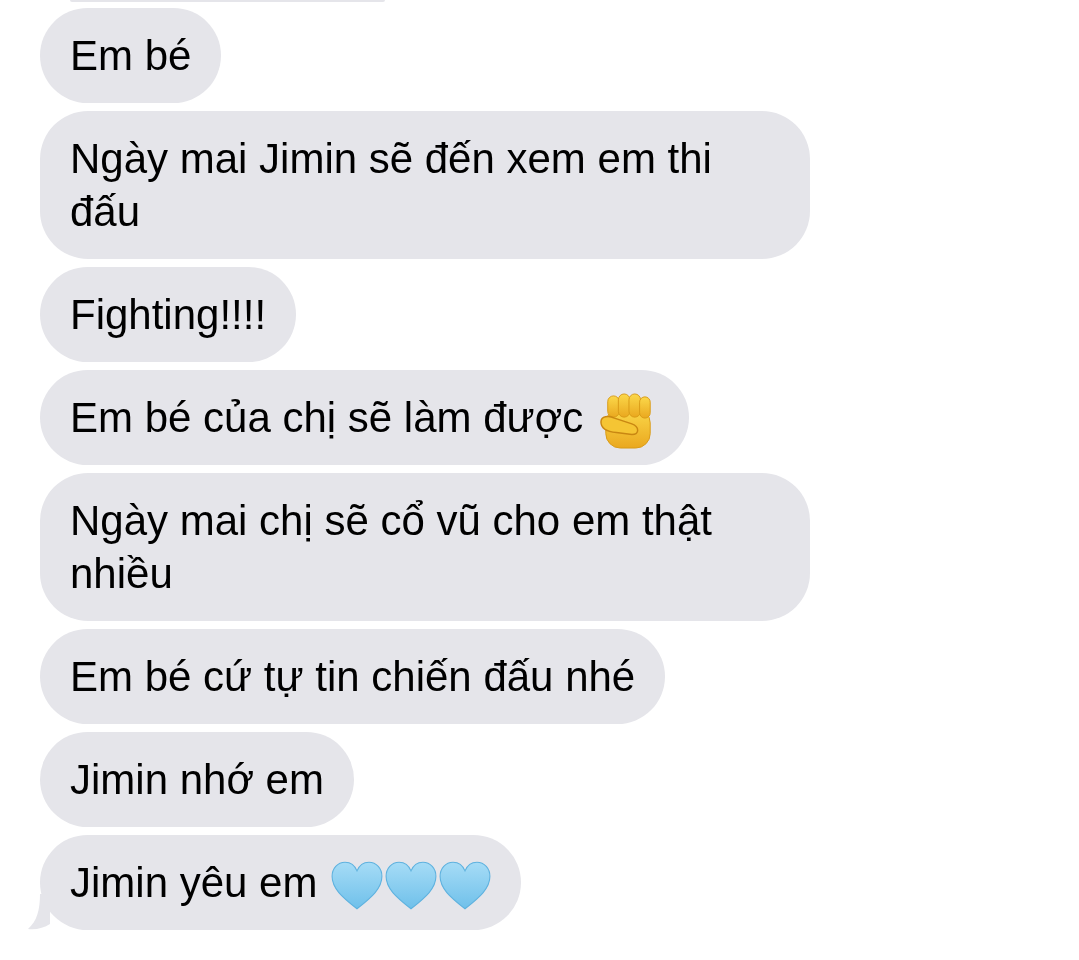  Describe the element at coordinates (197, 779) in the screenshot. I see `message-text: Jimin nhớ em` at that location.